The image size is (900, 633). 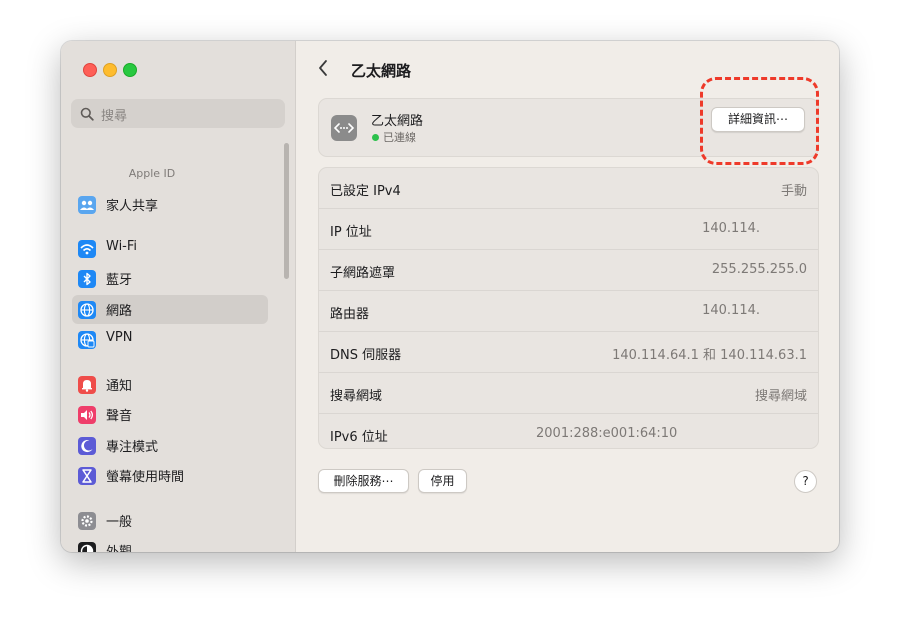 I want to click on sidebar-item-label: VPN, so click(x=119, y=337).